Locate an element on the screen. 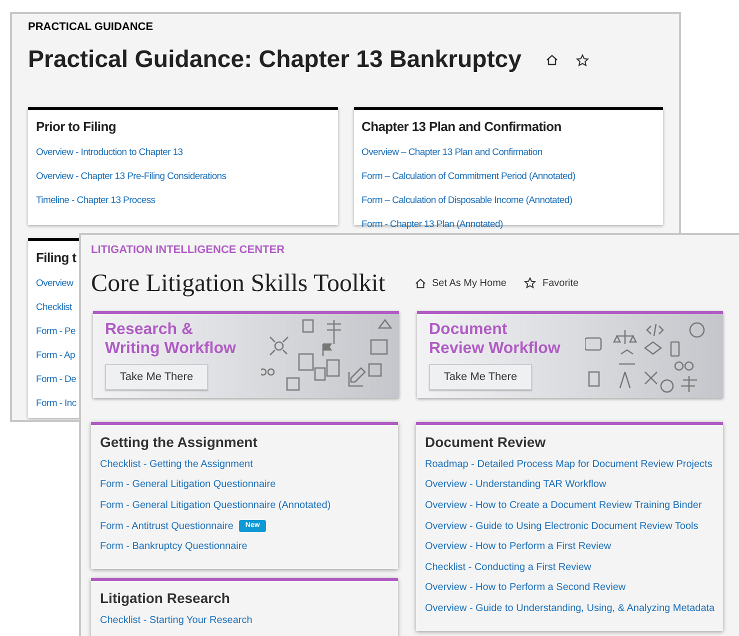  card-title: Prior to Filing is located at coordinates (76, 127).